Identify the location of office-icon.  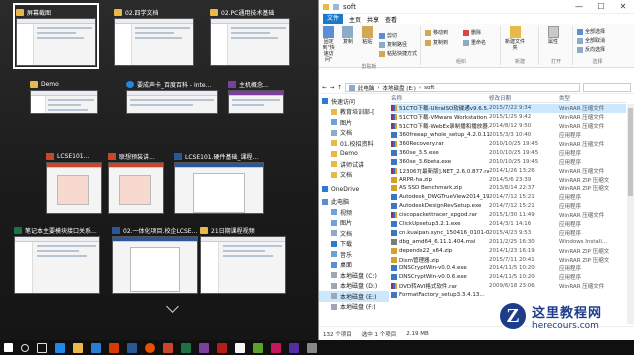
(114, 347).